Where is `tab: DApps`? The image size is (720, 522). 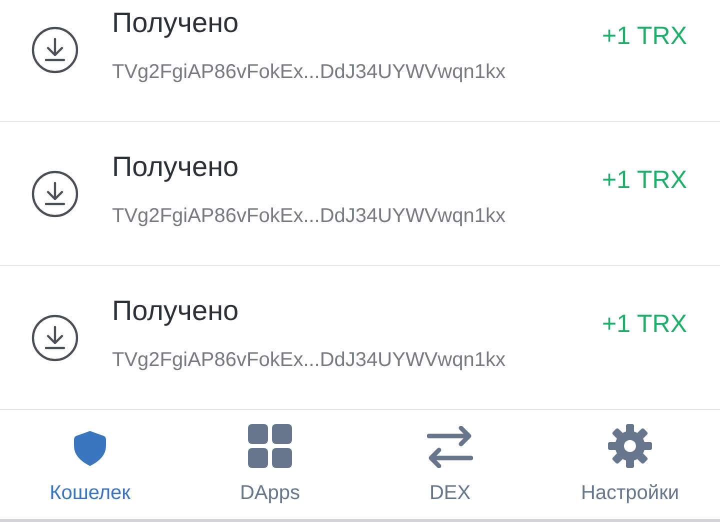
tab: DApps is located at coordinates (270, 464).